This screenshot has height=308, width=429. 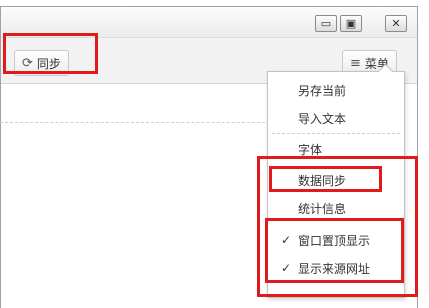 I want to click on menu-item-import-text: 导入文本, so click(x=336, y=118).